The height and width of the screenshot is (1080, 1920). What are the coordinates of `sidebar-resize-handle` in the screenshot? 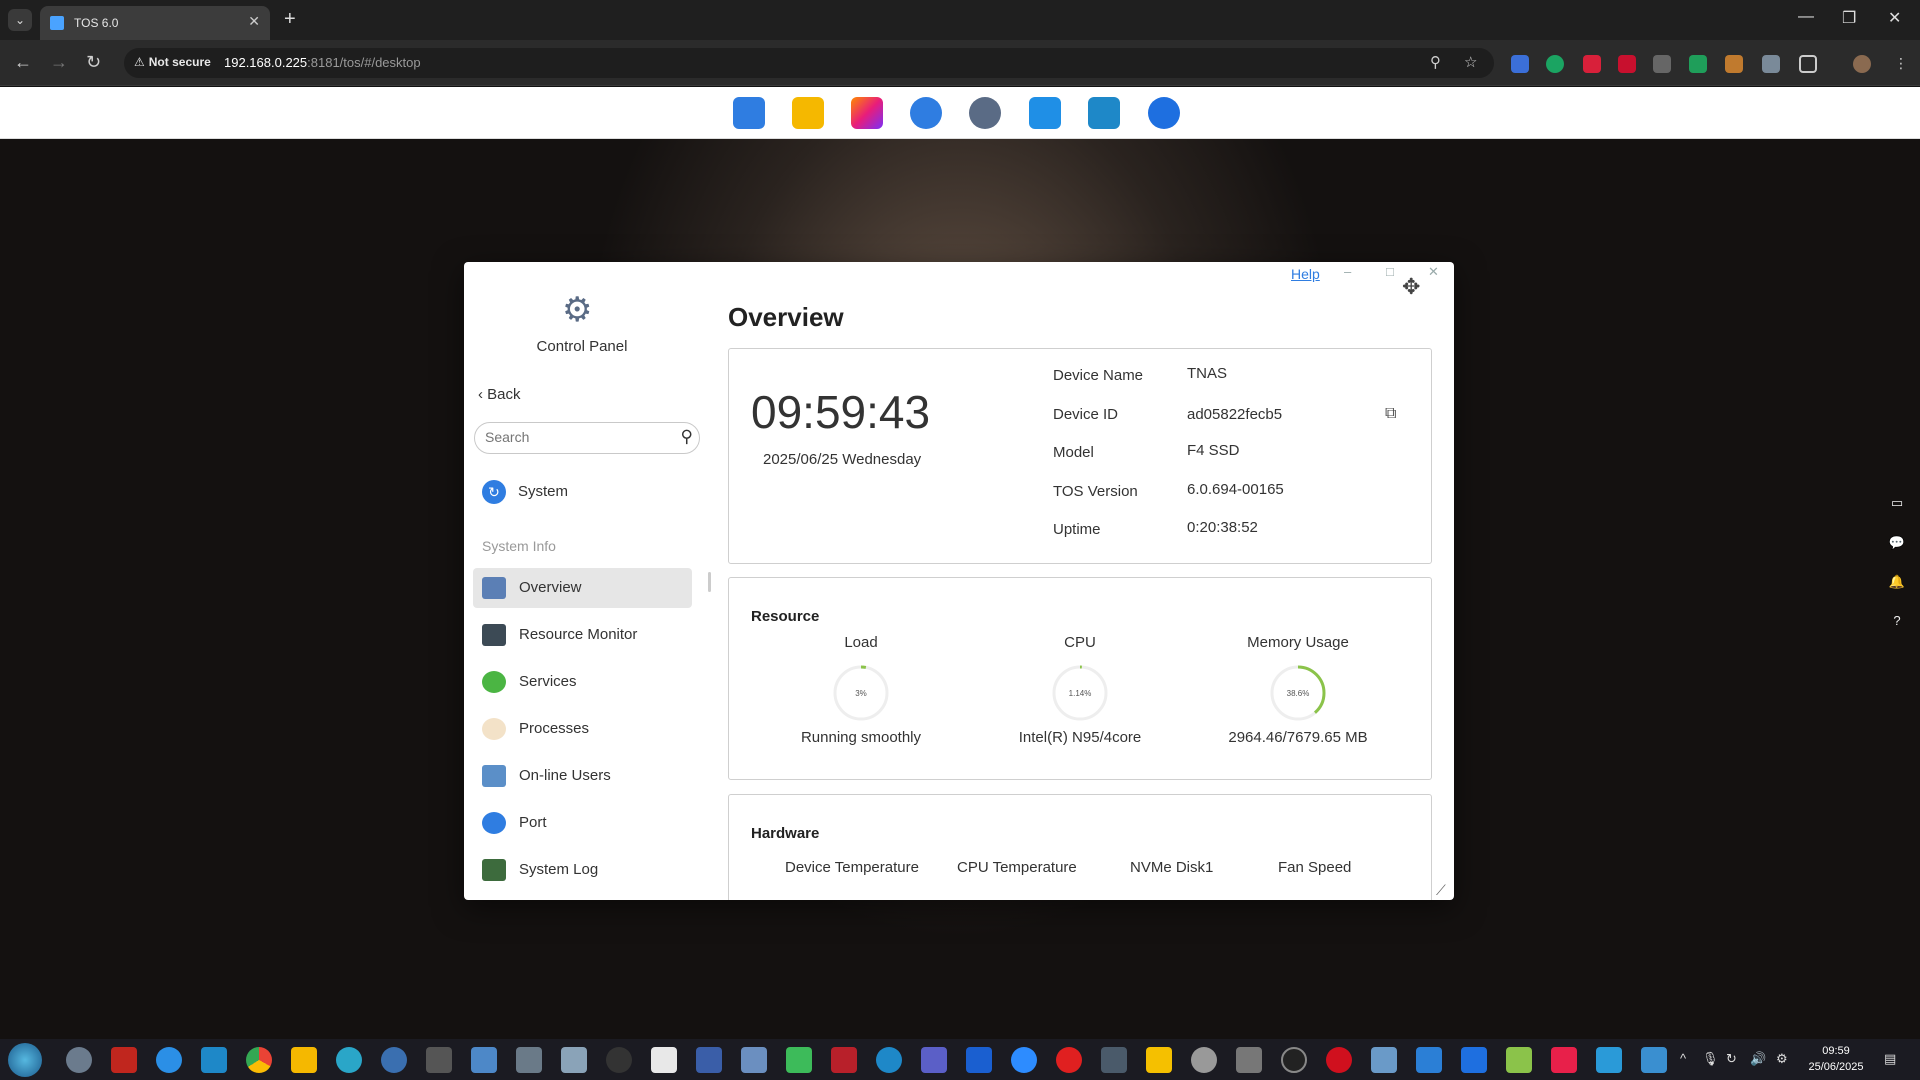 It's located at (709, 582).